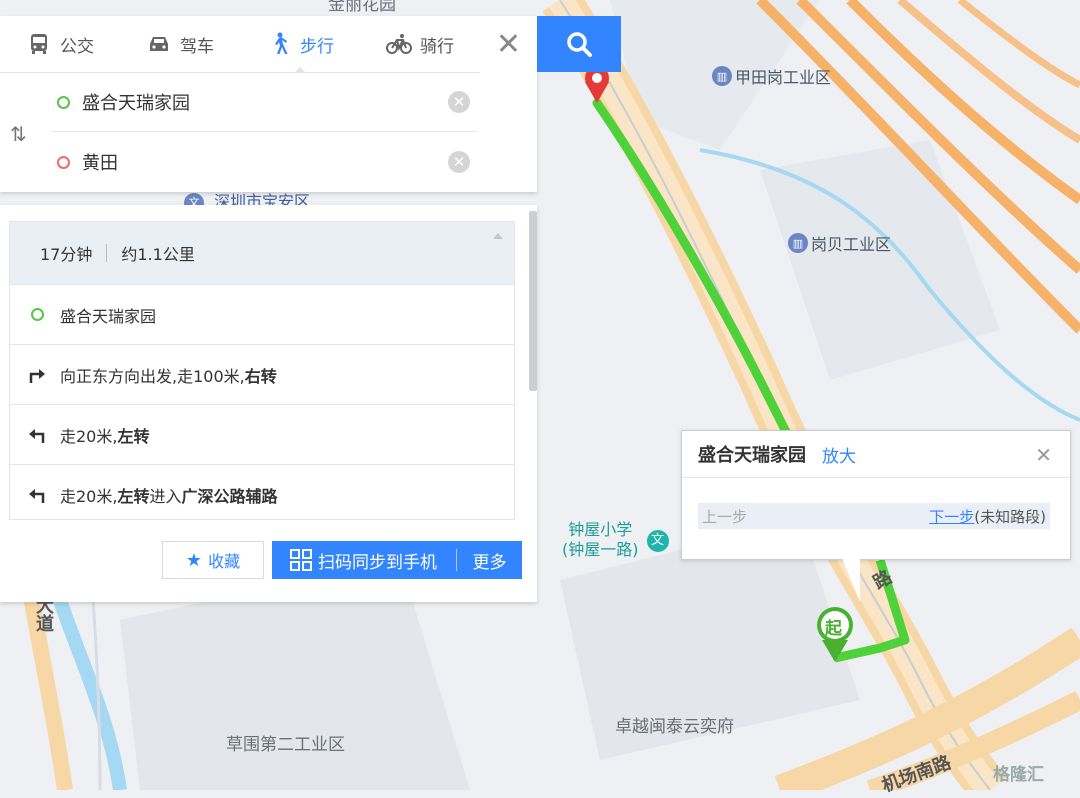  I want to click on search-button, so click(579, 44).